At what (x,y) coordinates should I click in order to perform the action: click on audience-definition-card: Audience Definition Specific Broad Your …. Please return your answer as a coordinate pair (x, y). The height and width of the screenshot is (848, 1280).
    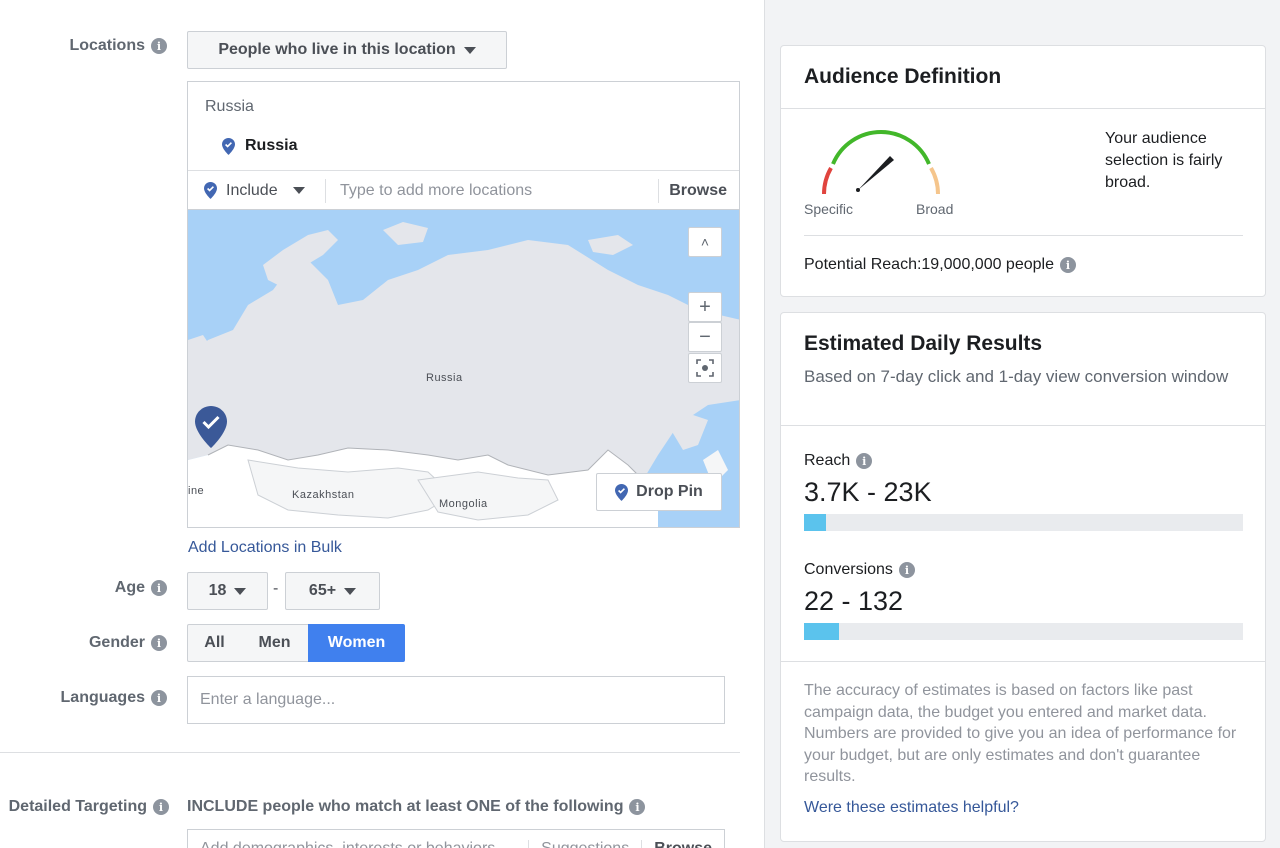
    Looking at the image, I should click on (1023, 171).